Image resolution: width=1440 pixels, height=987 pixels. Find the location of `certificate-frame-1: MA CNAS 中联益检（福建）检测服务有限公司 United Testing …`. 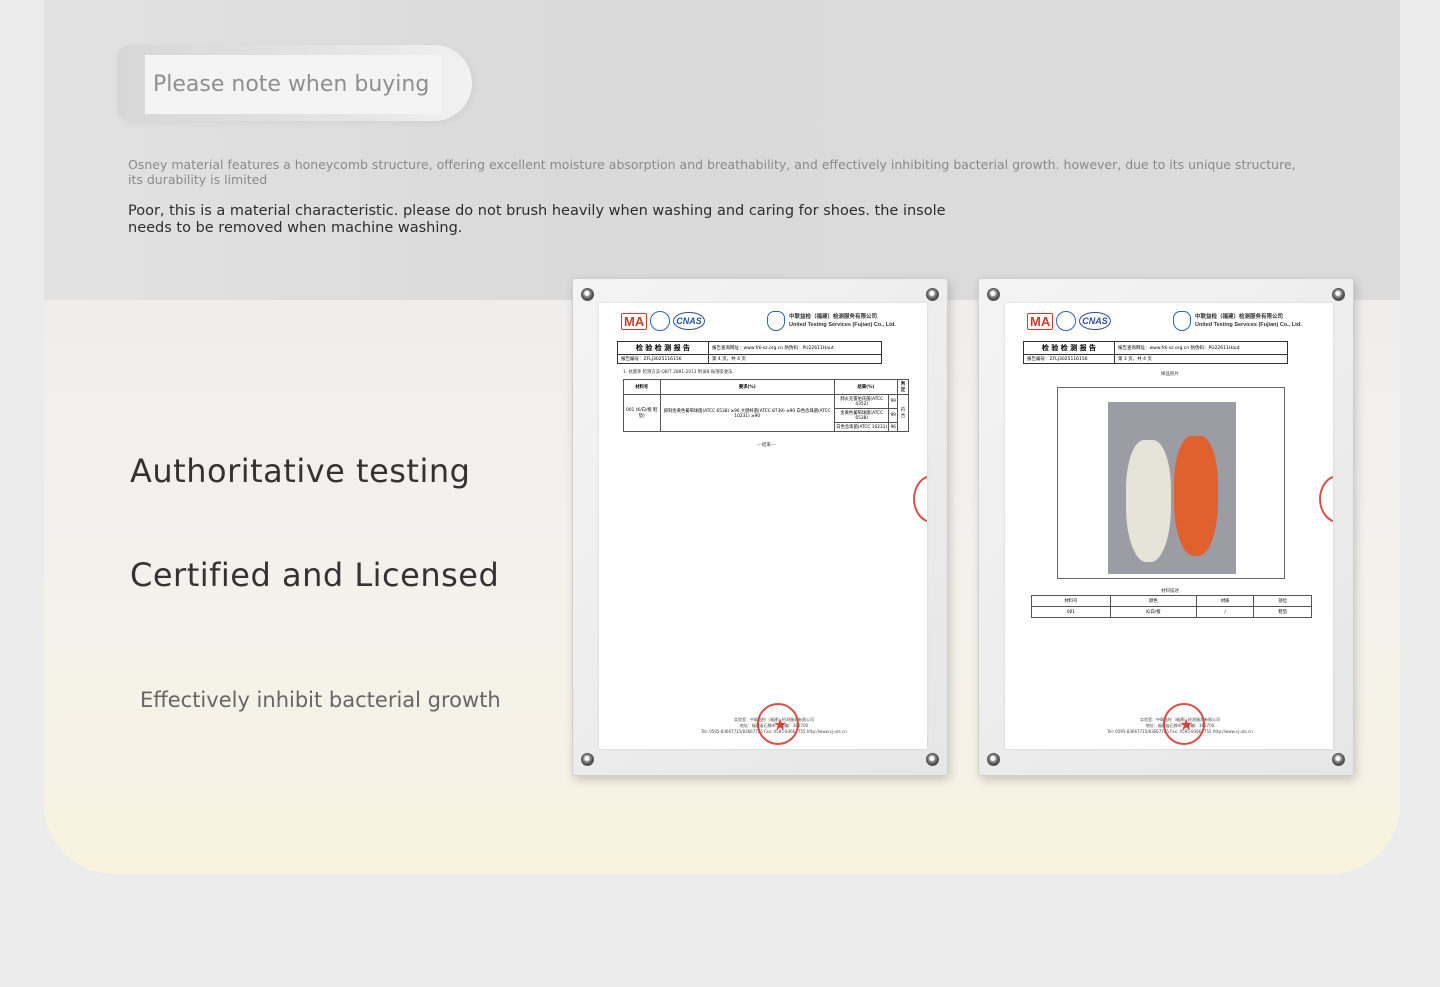

certificate-frame-1: MA CNAS 中联益检（福建）检测服务有限公司 United Testing … is located at coordinates (760, 527).